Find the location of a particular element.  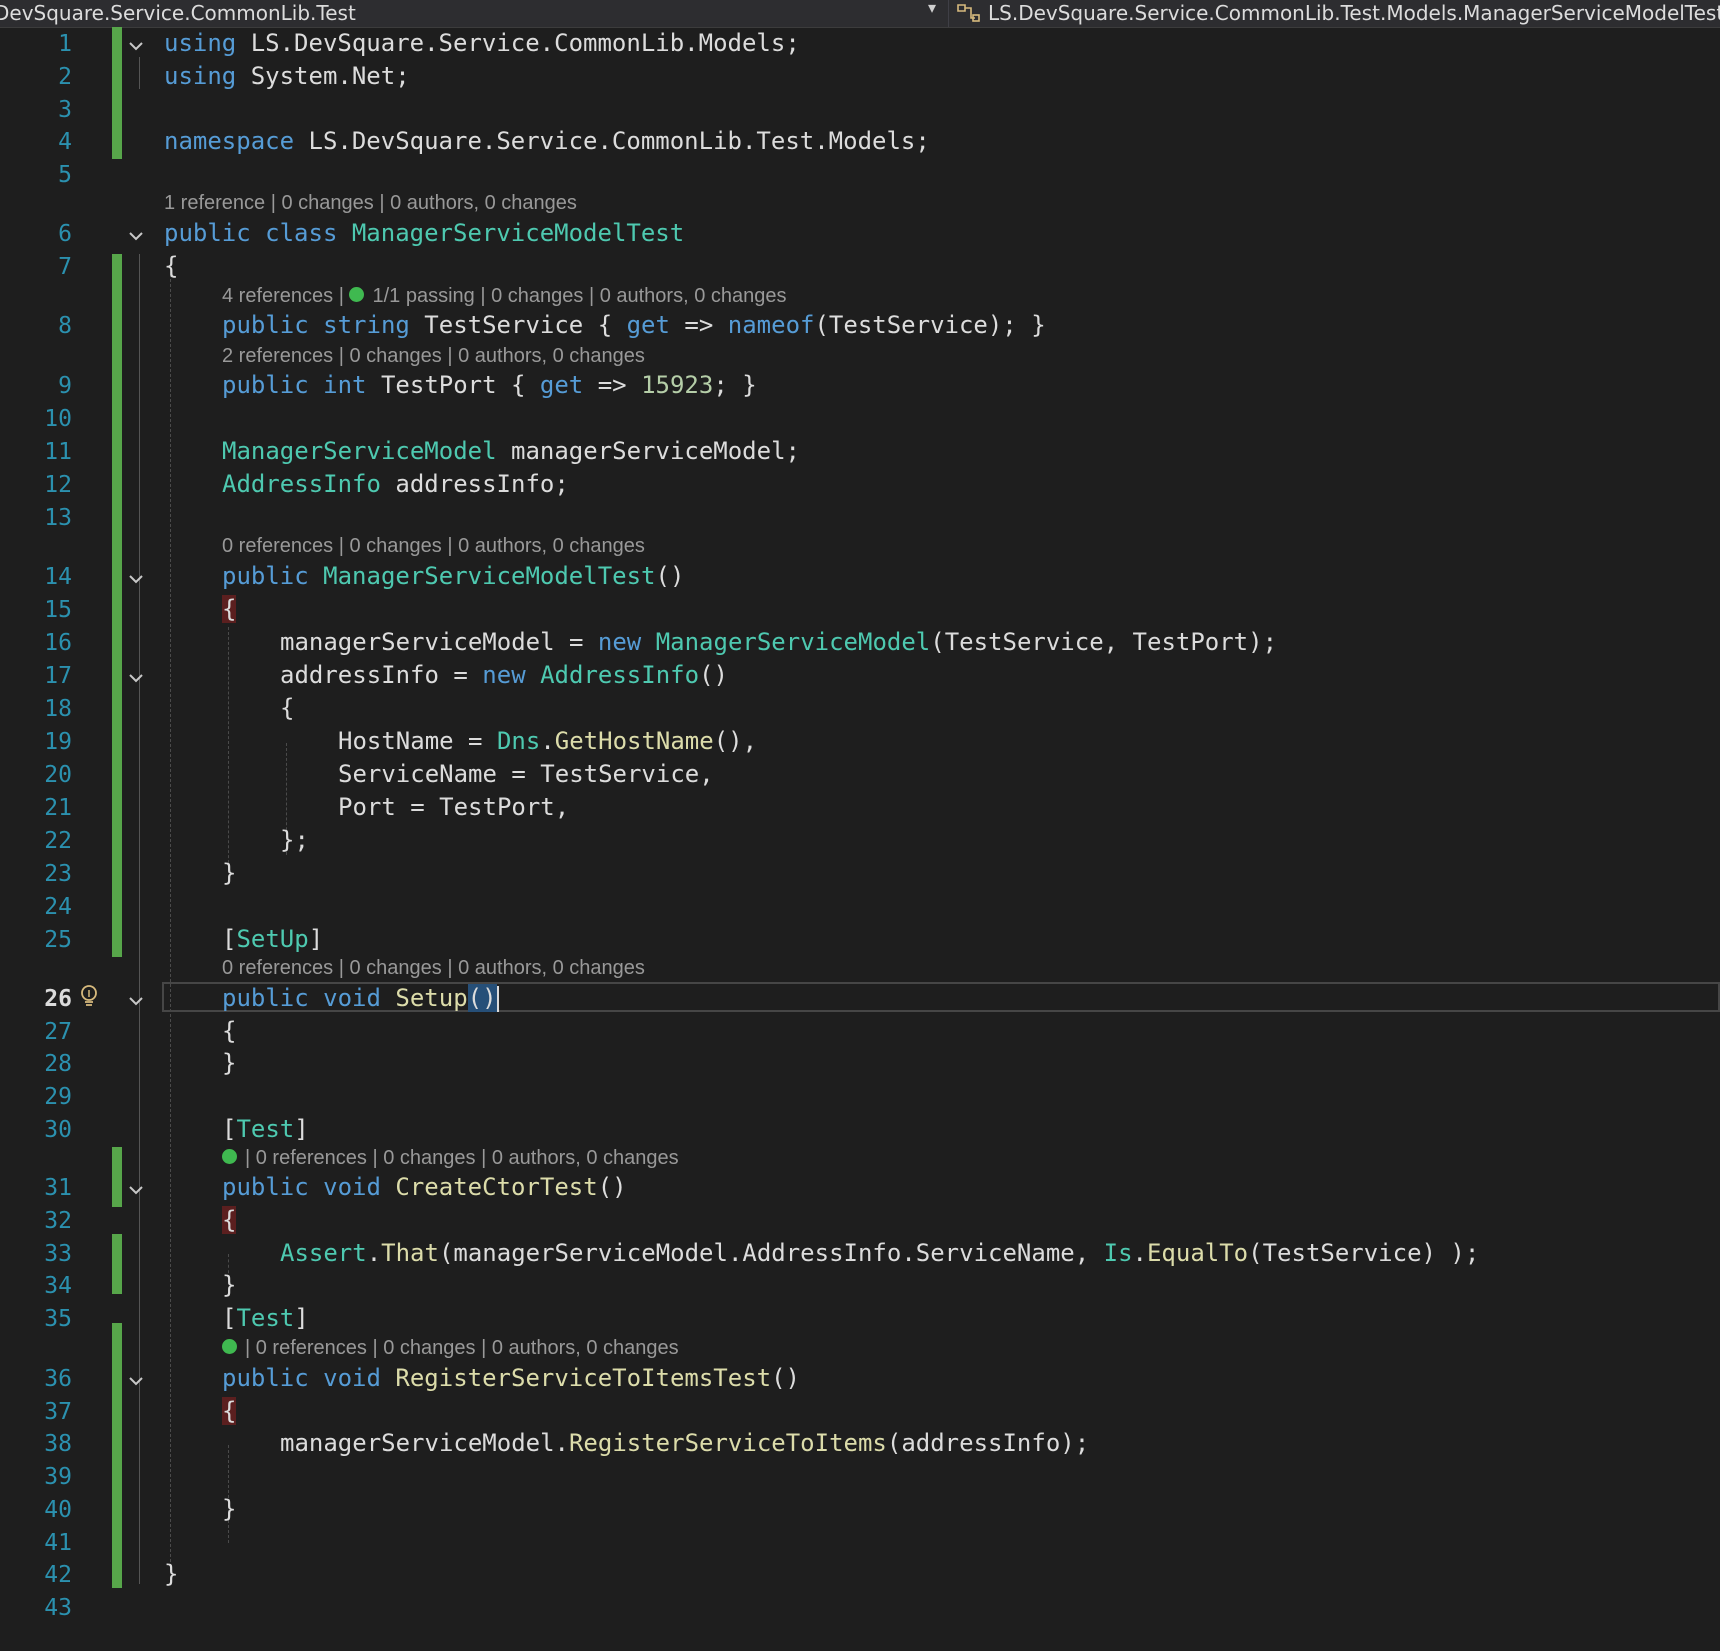

chevron-down-icon: ▾ is located at coordinates (932, 8).